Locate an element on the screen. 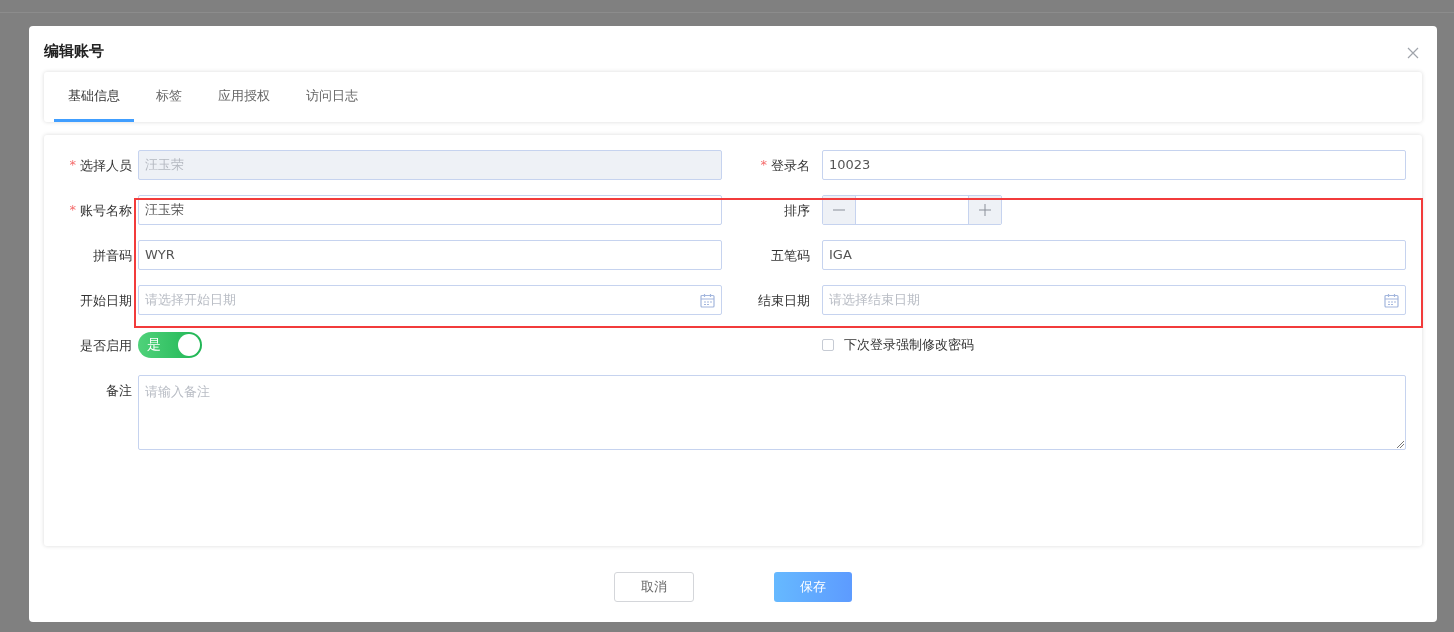  field-label: 结束日期 is located at coordinates (784, 301).